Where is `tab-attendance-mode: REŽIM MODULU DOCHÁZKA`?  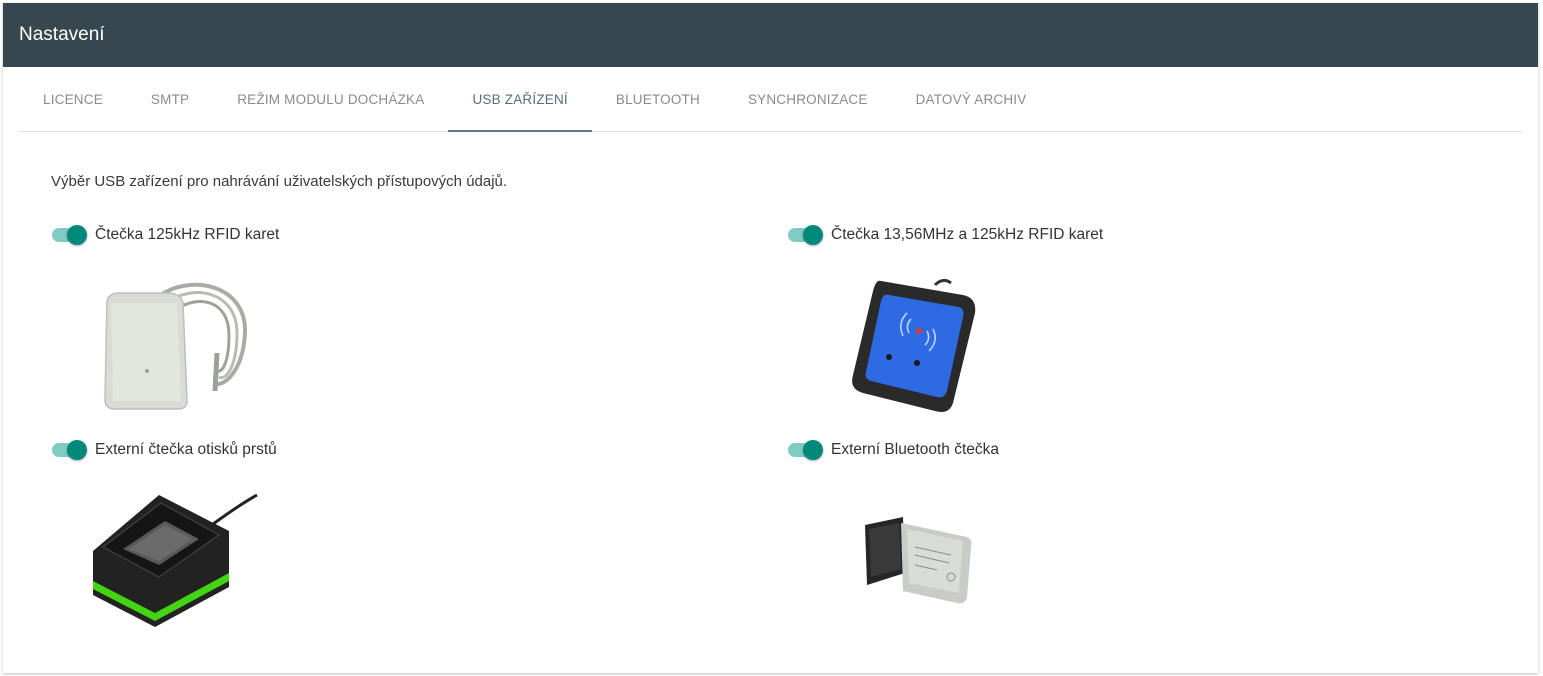
tab-attendance-mode: REŽIM MODULU DOCHÁZKA is located at coordinates (330, 99).